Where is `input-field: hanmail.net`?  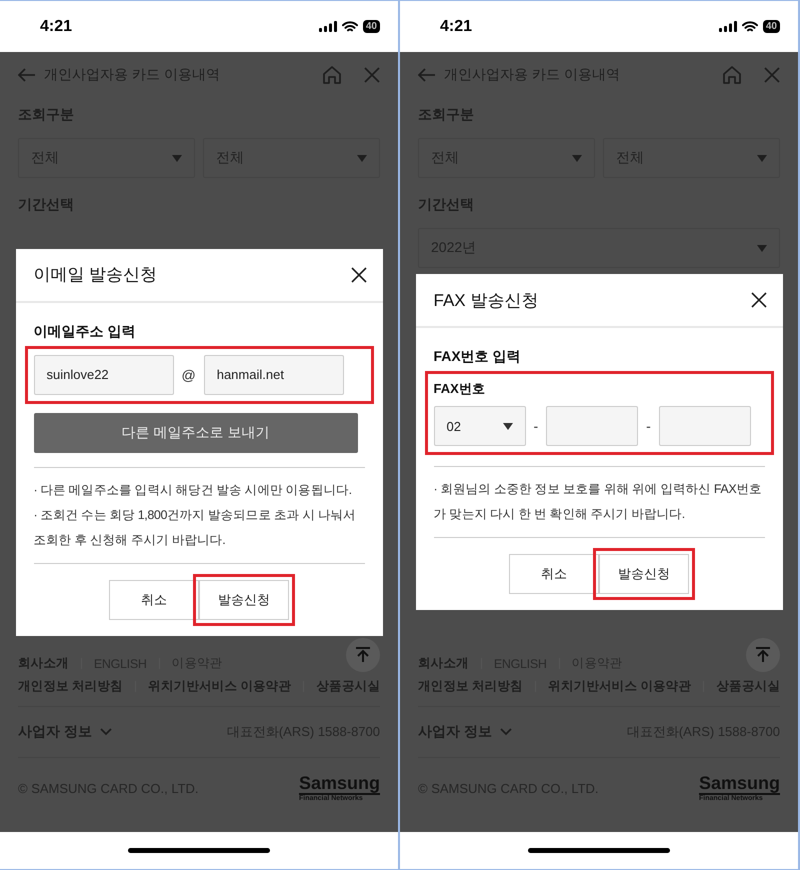
input-field: hanmail.net is located at coordinates (274, 374).